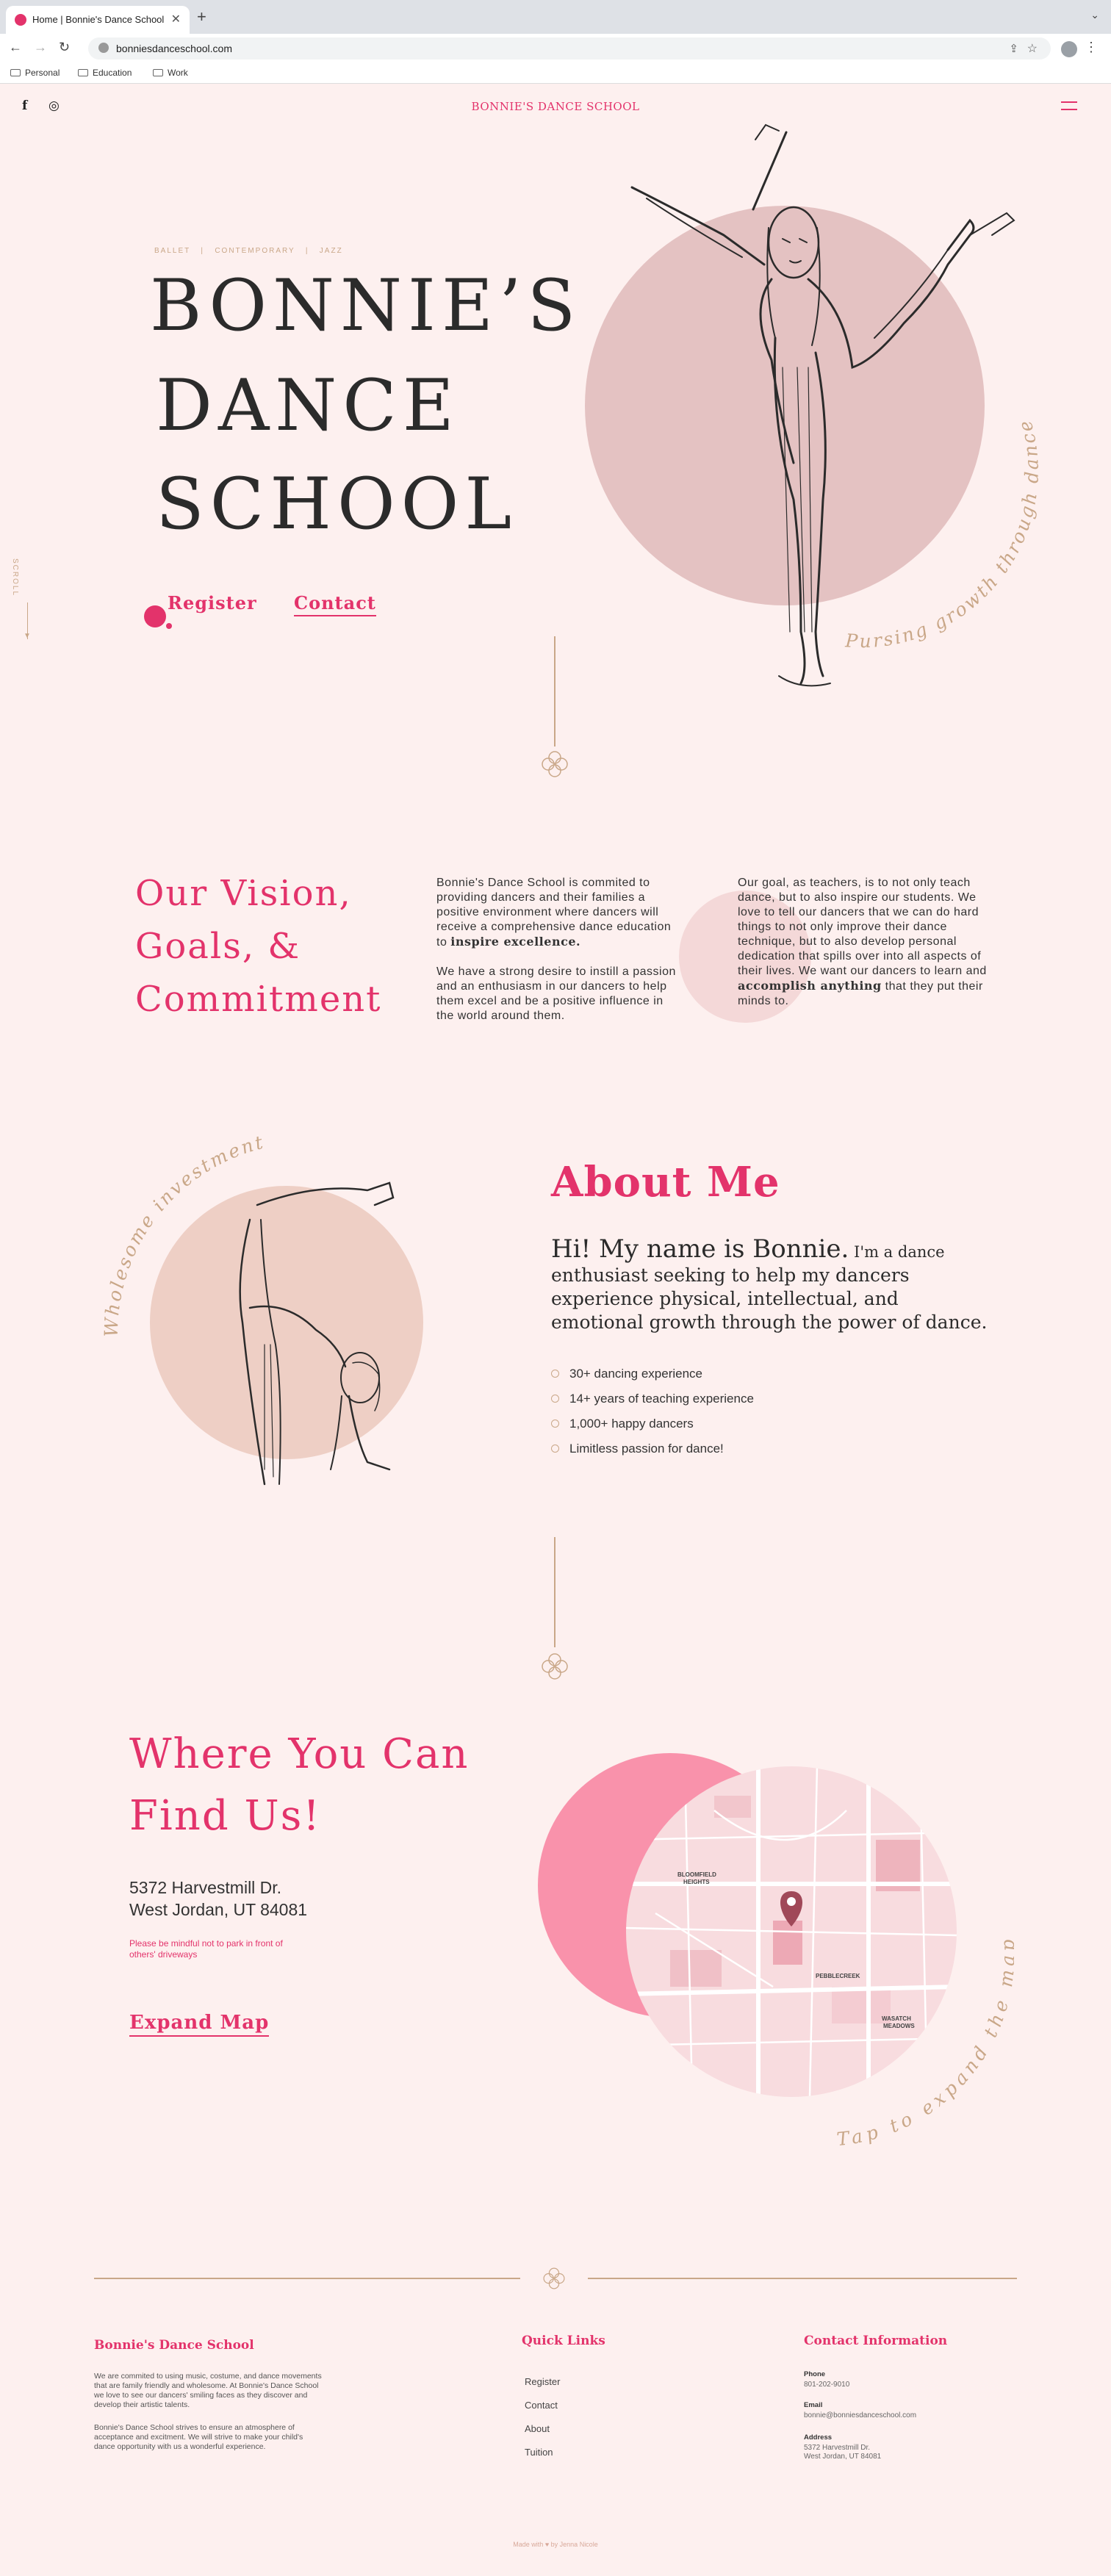 Image resolution: width=1111 pixels, height=2576 pixels. Describe the element at coordinates (201, 16) in the screenshot. I see `new-tab-icon: +` at that location.